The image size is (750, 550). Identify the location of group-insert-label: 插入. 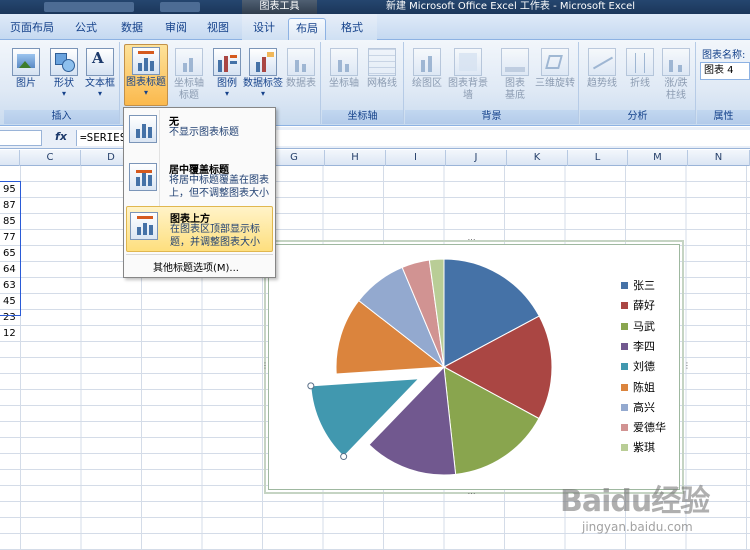
(61, 117).